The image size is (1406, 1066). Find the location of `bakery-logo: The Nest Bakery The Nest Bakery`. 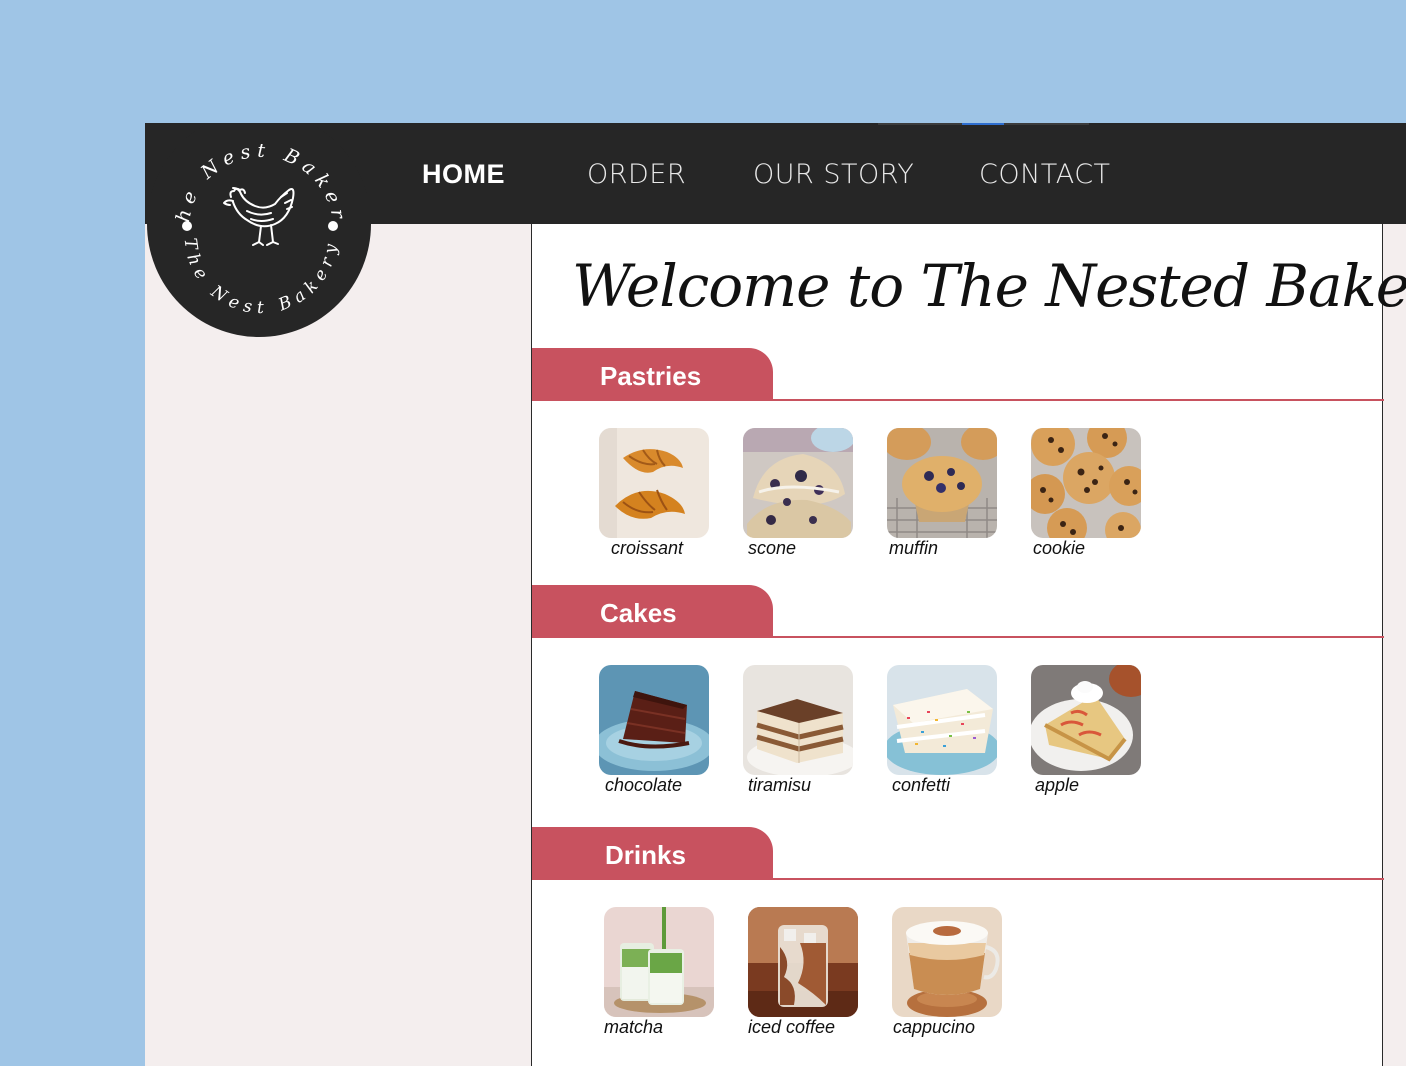

bakery-logo: The Nest Bakery The Nest Bakery is located at coordinates (259, 230).